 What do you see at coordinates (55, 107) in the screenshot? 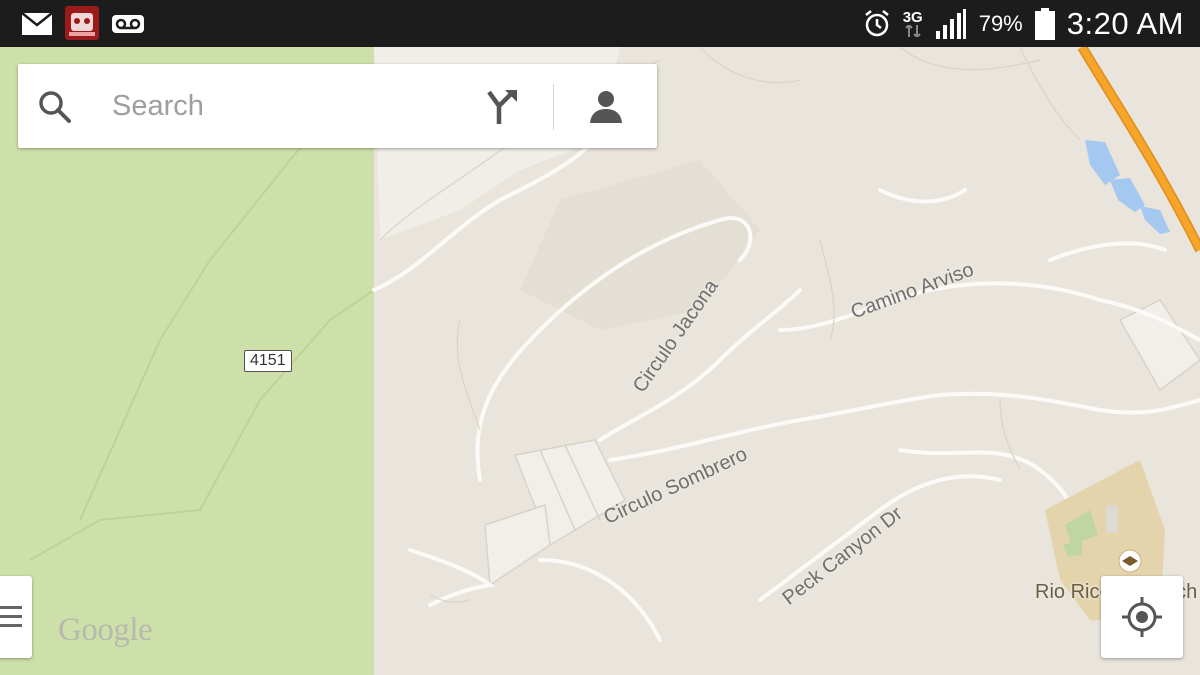
I see `search-icon` at bounding box center [55, 107].